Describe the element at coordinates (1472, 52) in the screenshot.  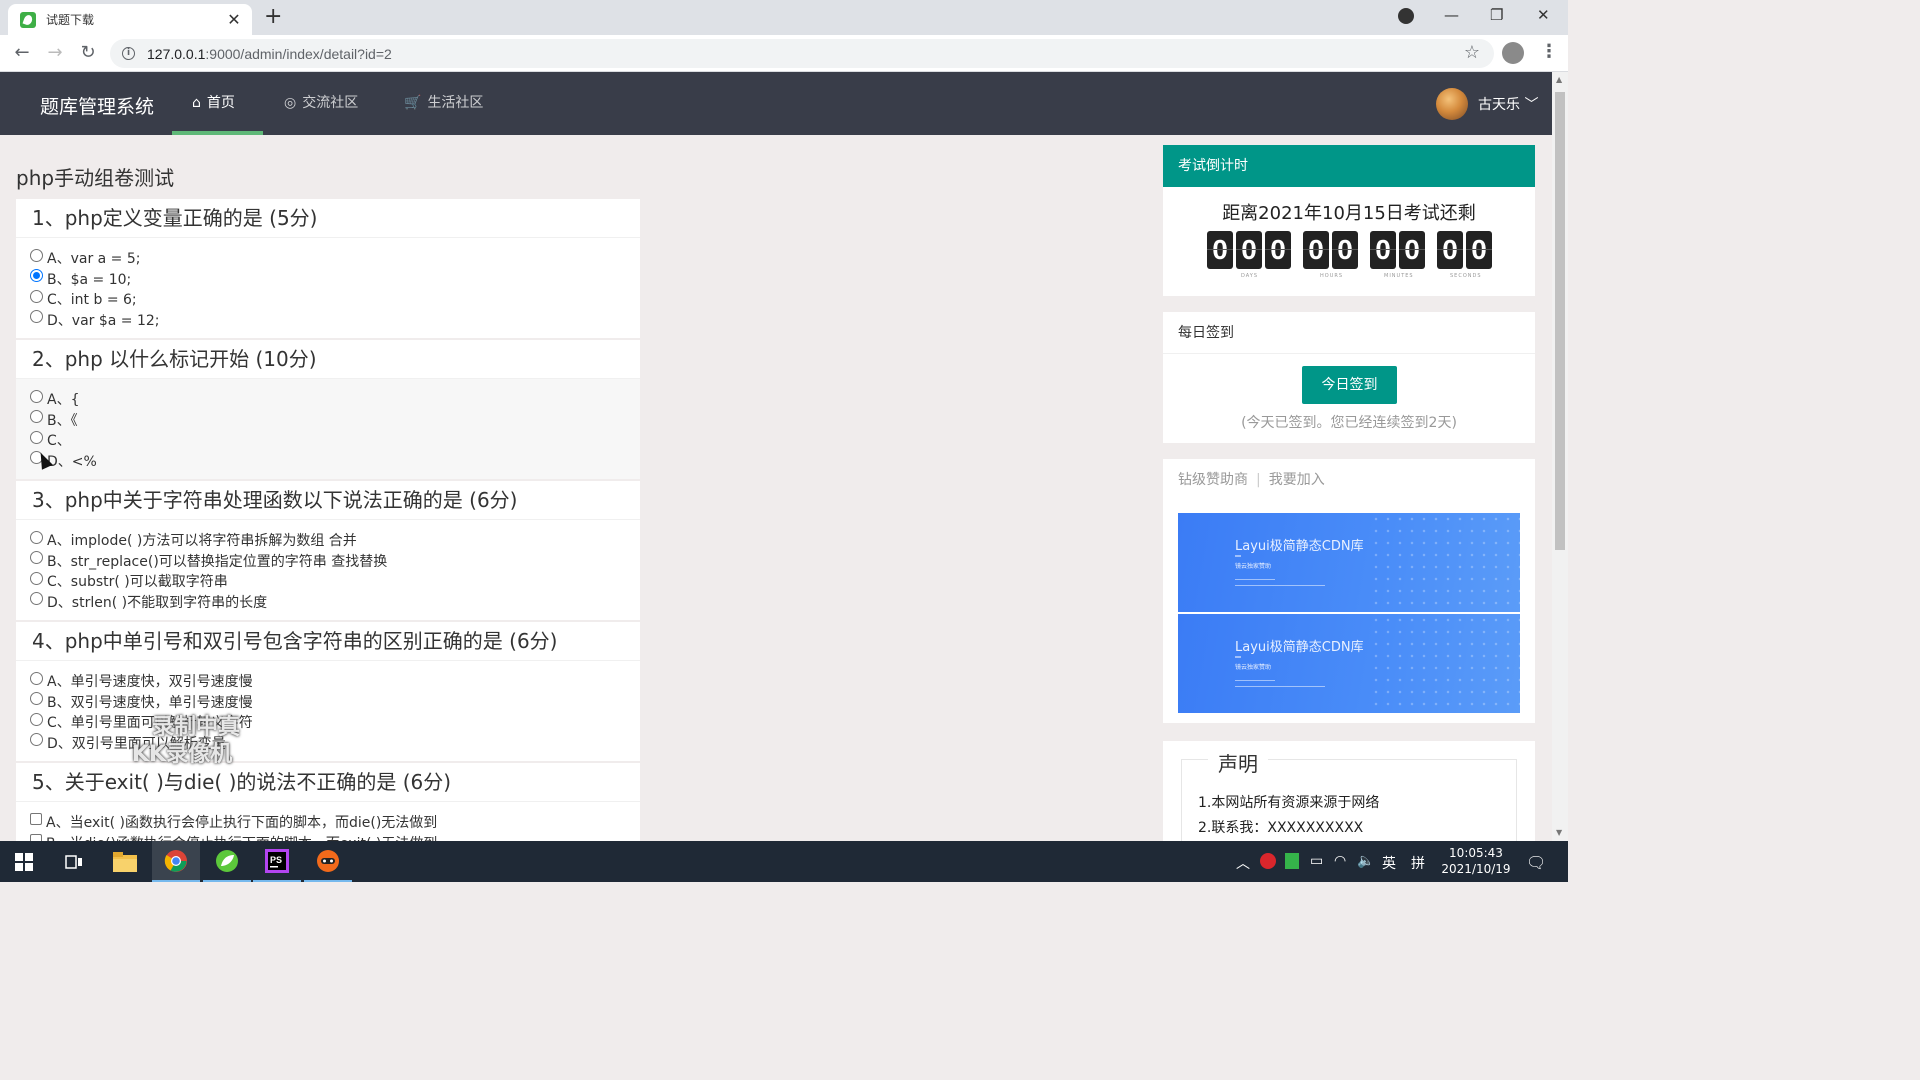
I see `bookmark-star-icon: ☆` at that location.